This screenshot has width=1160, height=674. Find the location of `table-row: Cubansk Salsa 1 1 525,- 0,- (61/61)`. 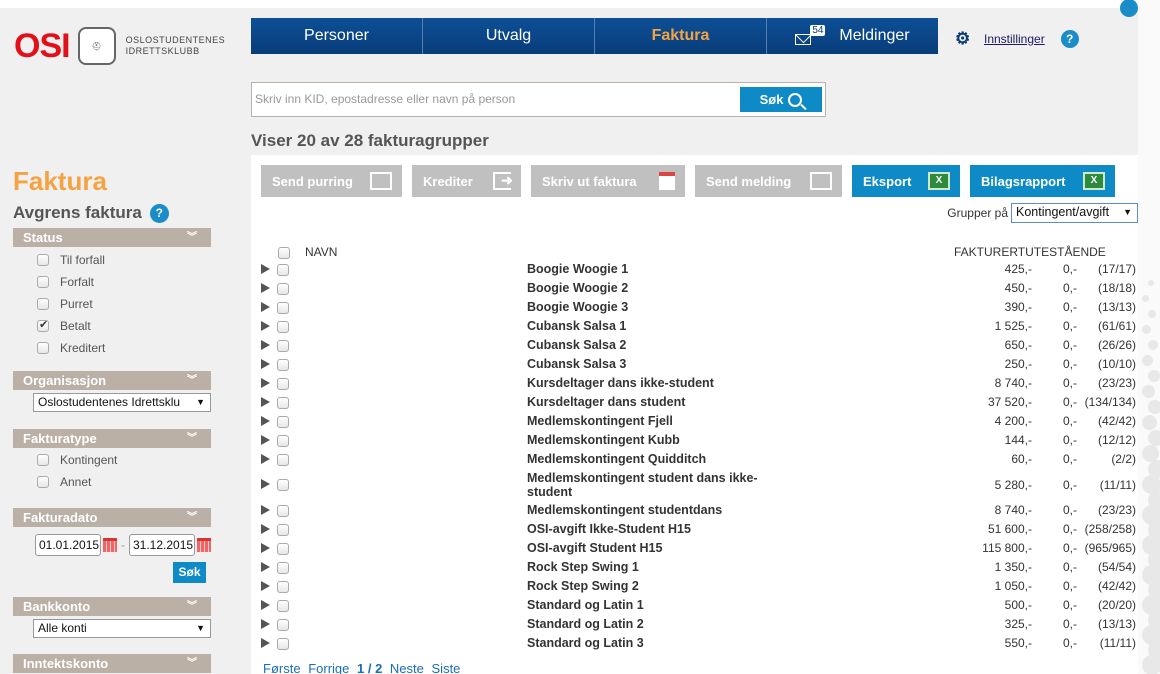

table-row: Cubansk Salsa 1 1 525,- 0,- (61/61) is located at coordinates (694, 326).